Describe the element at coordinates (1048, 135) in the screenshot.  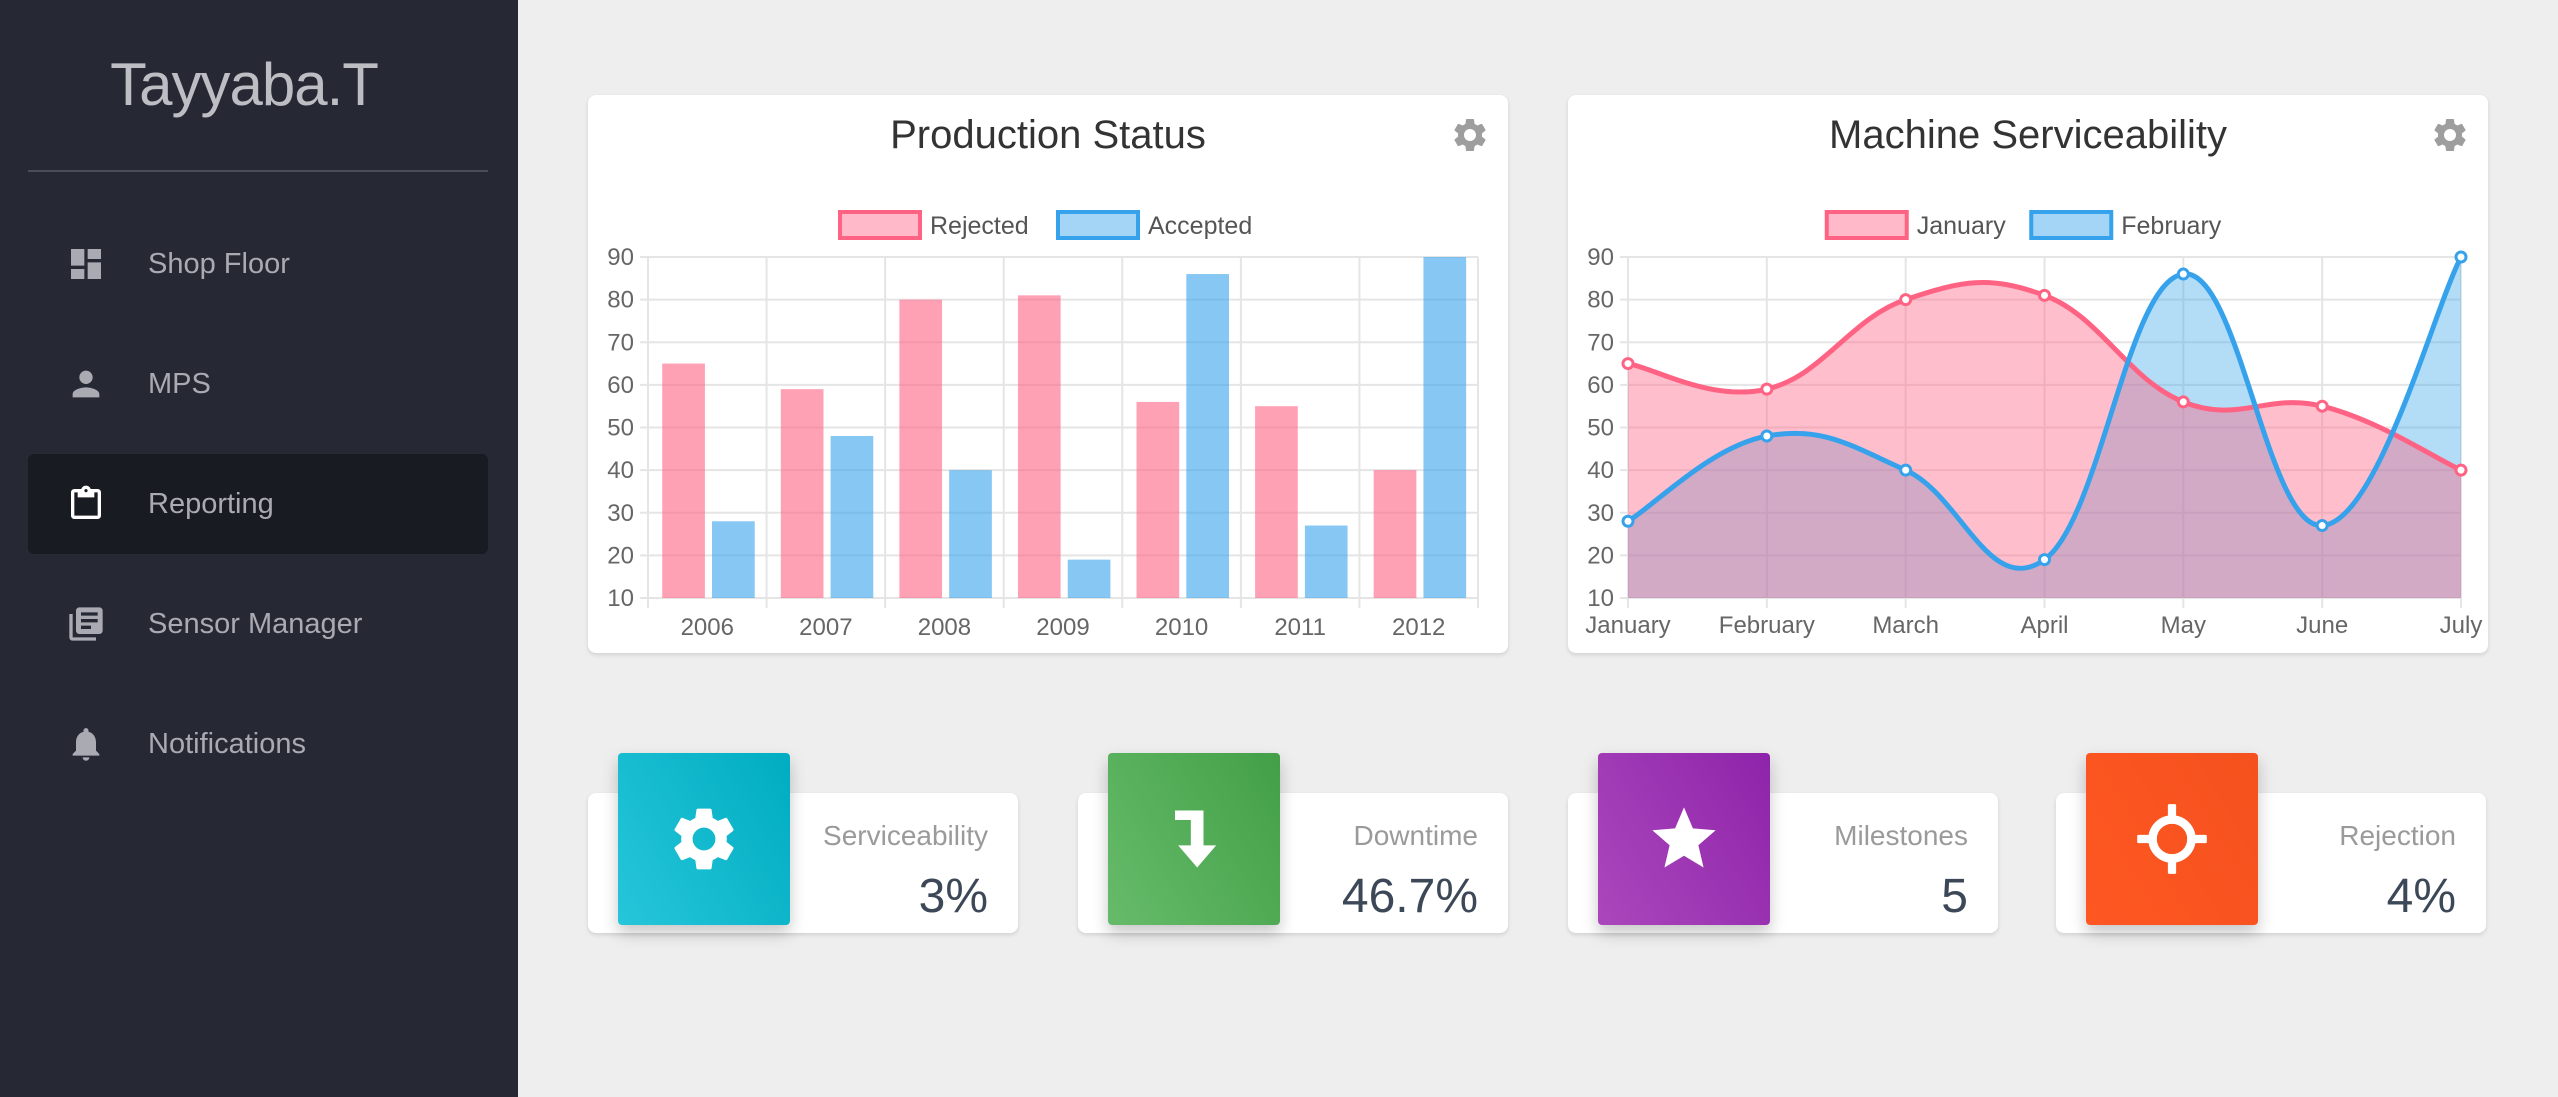
I see `chart-title: Production Status` at that location.